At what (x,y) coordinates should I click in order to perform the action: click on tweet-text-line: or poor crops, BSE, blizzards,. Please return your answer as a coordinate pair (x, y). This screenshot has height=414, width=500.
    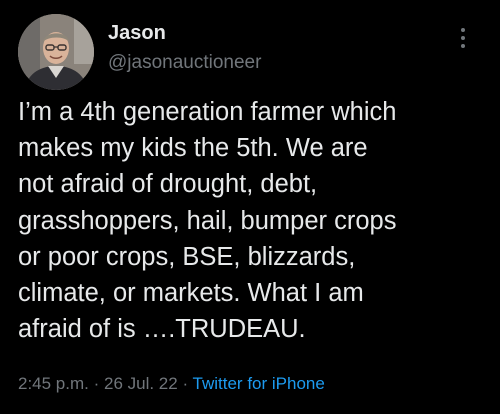
    Looking at the image, I should click on (187, 256).